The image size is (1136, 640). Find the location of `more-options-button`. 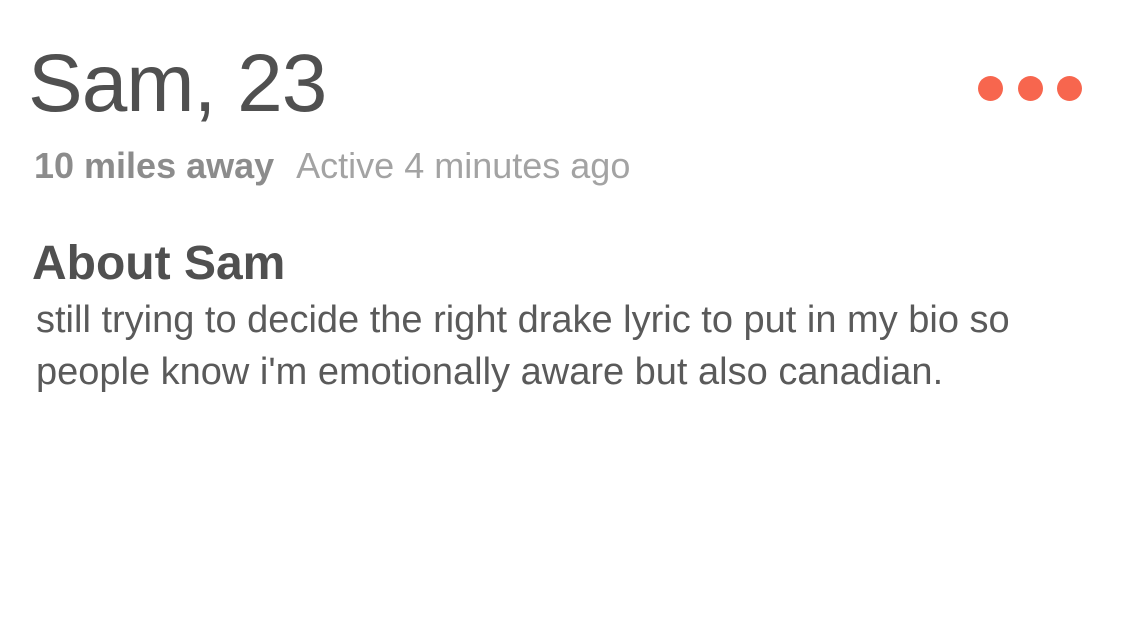

more-options-button is located at coordinates (1030, 88).